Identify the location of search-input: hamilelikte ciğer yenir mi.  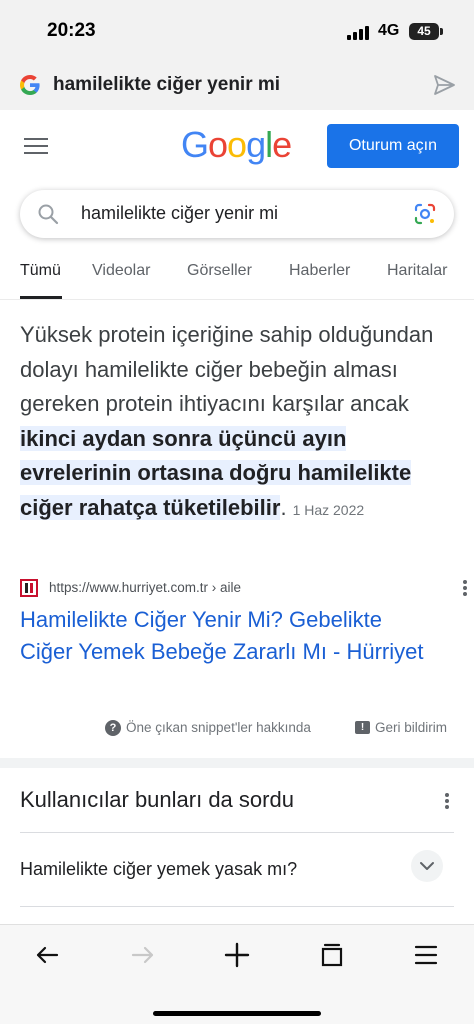
(179, 213).